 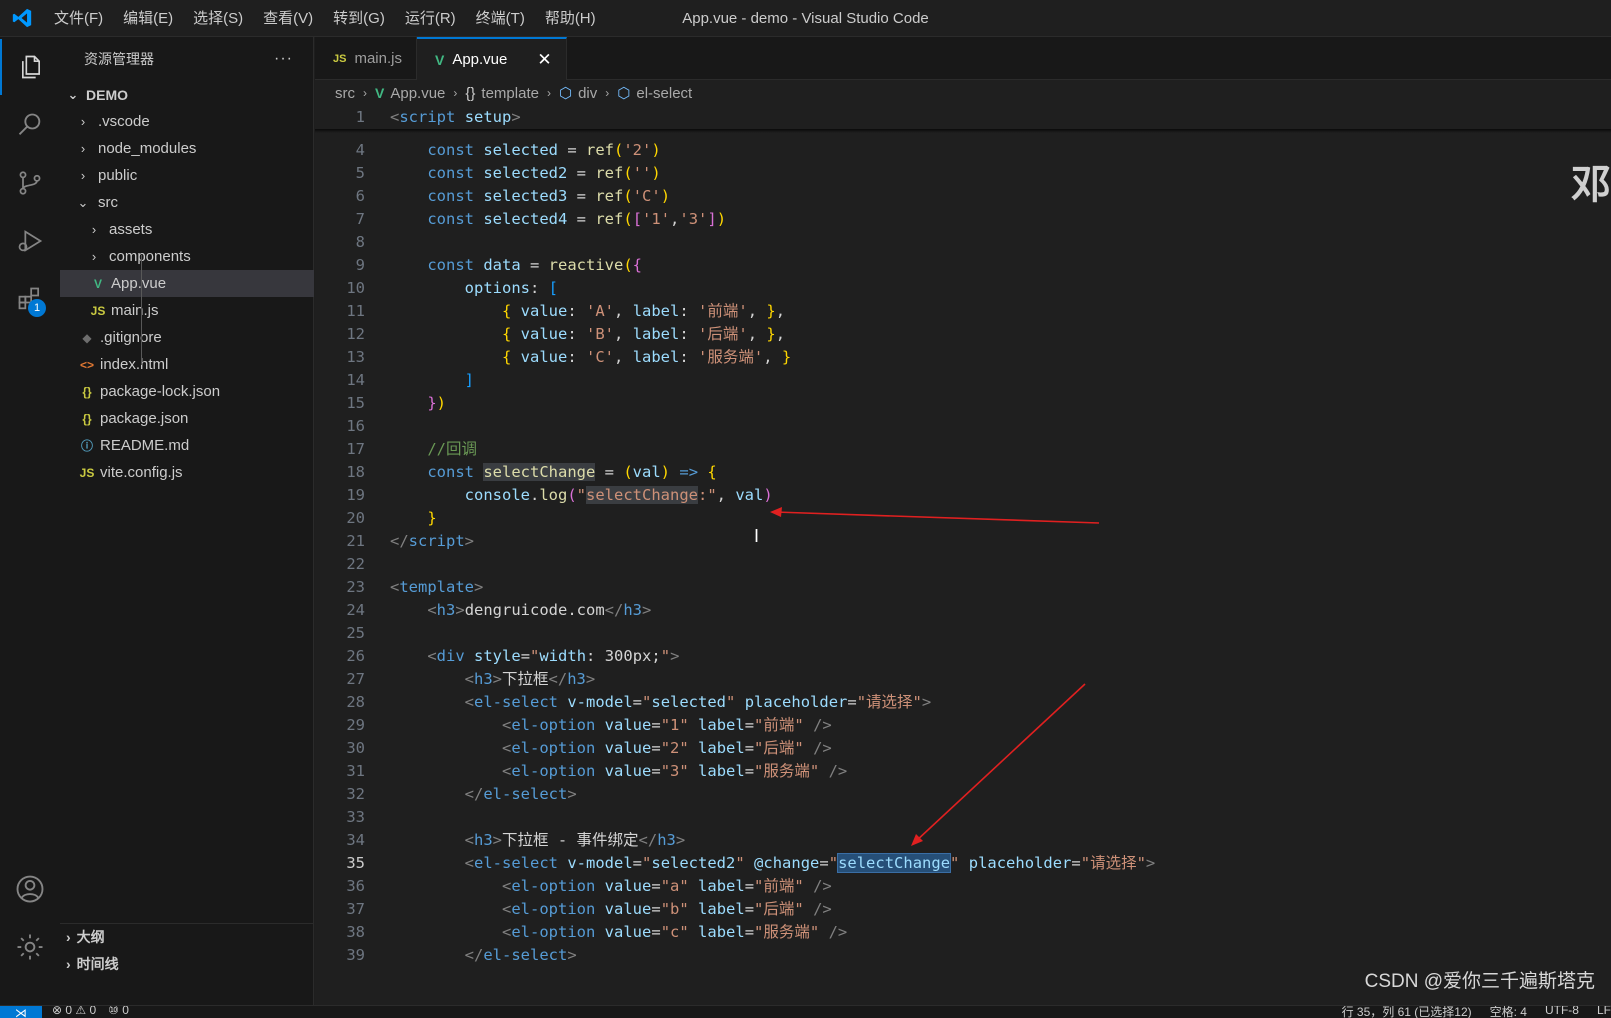 I want to click on remote-indicator: ⋊, so click(x=21, y=1012).